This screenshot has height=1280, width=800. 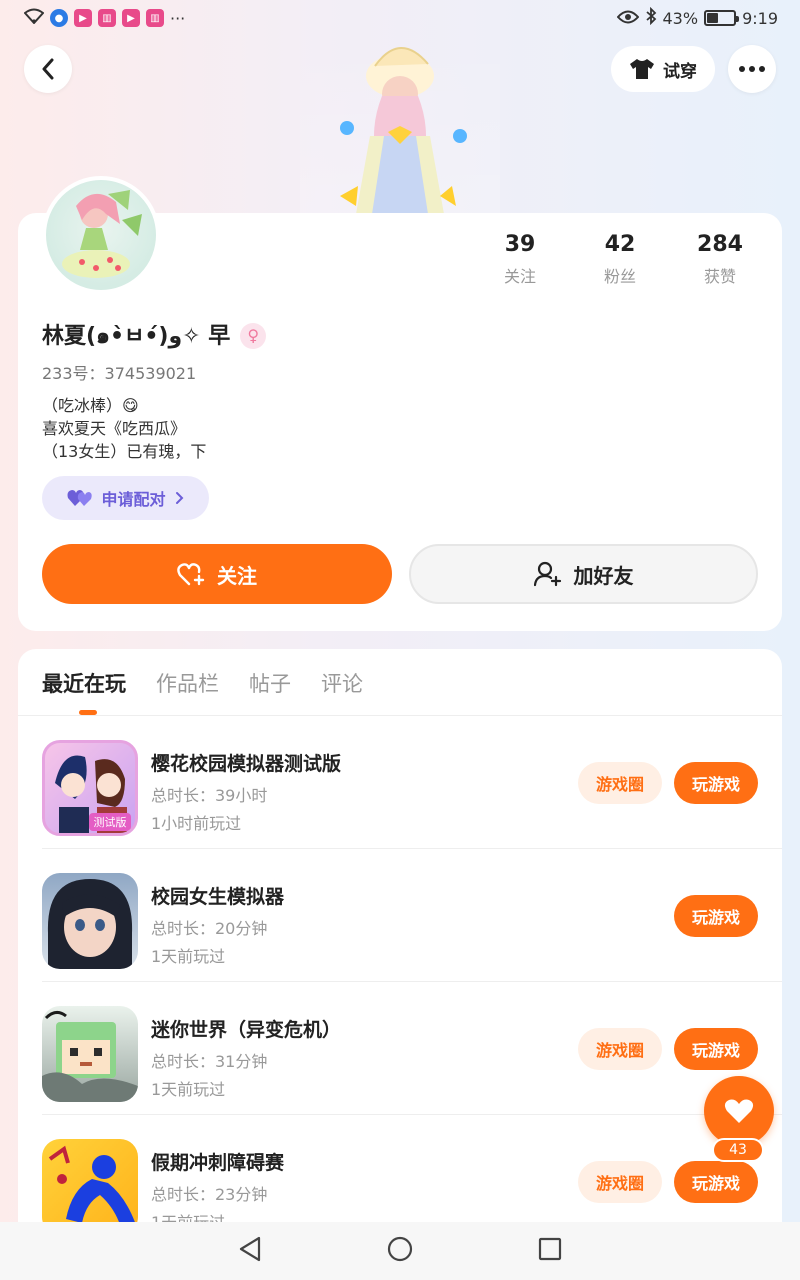 I want to click on stat-value: 39, so click(x=520, y=244).